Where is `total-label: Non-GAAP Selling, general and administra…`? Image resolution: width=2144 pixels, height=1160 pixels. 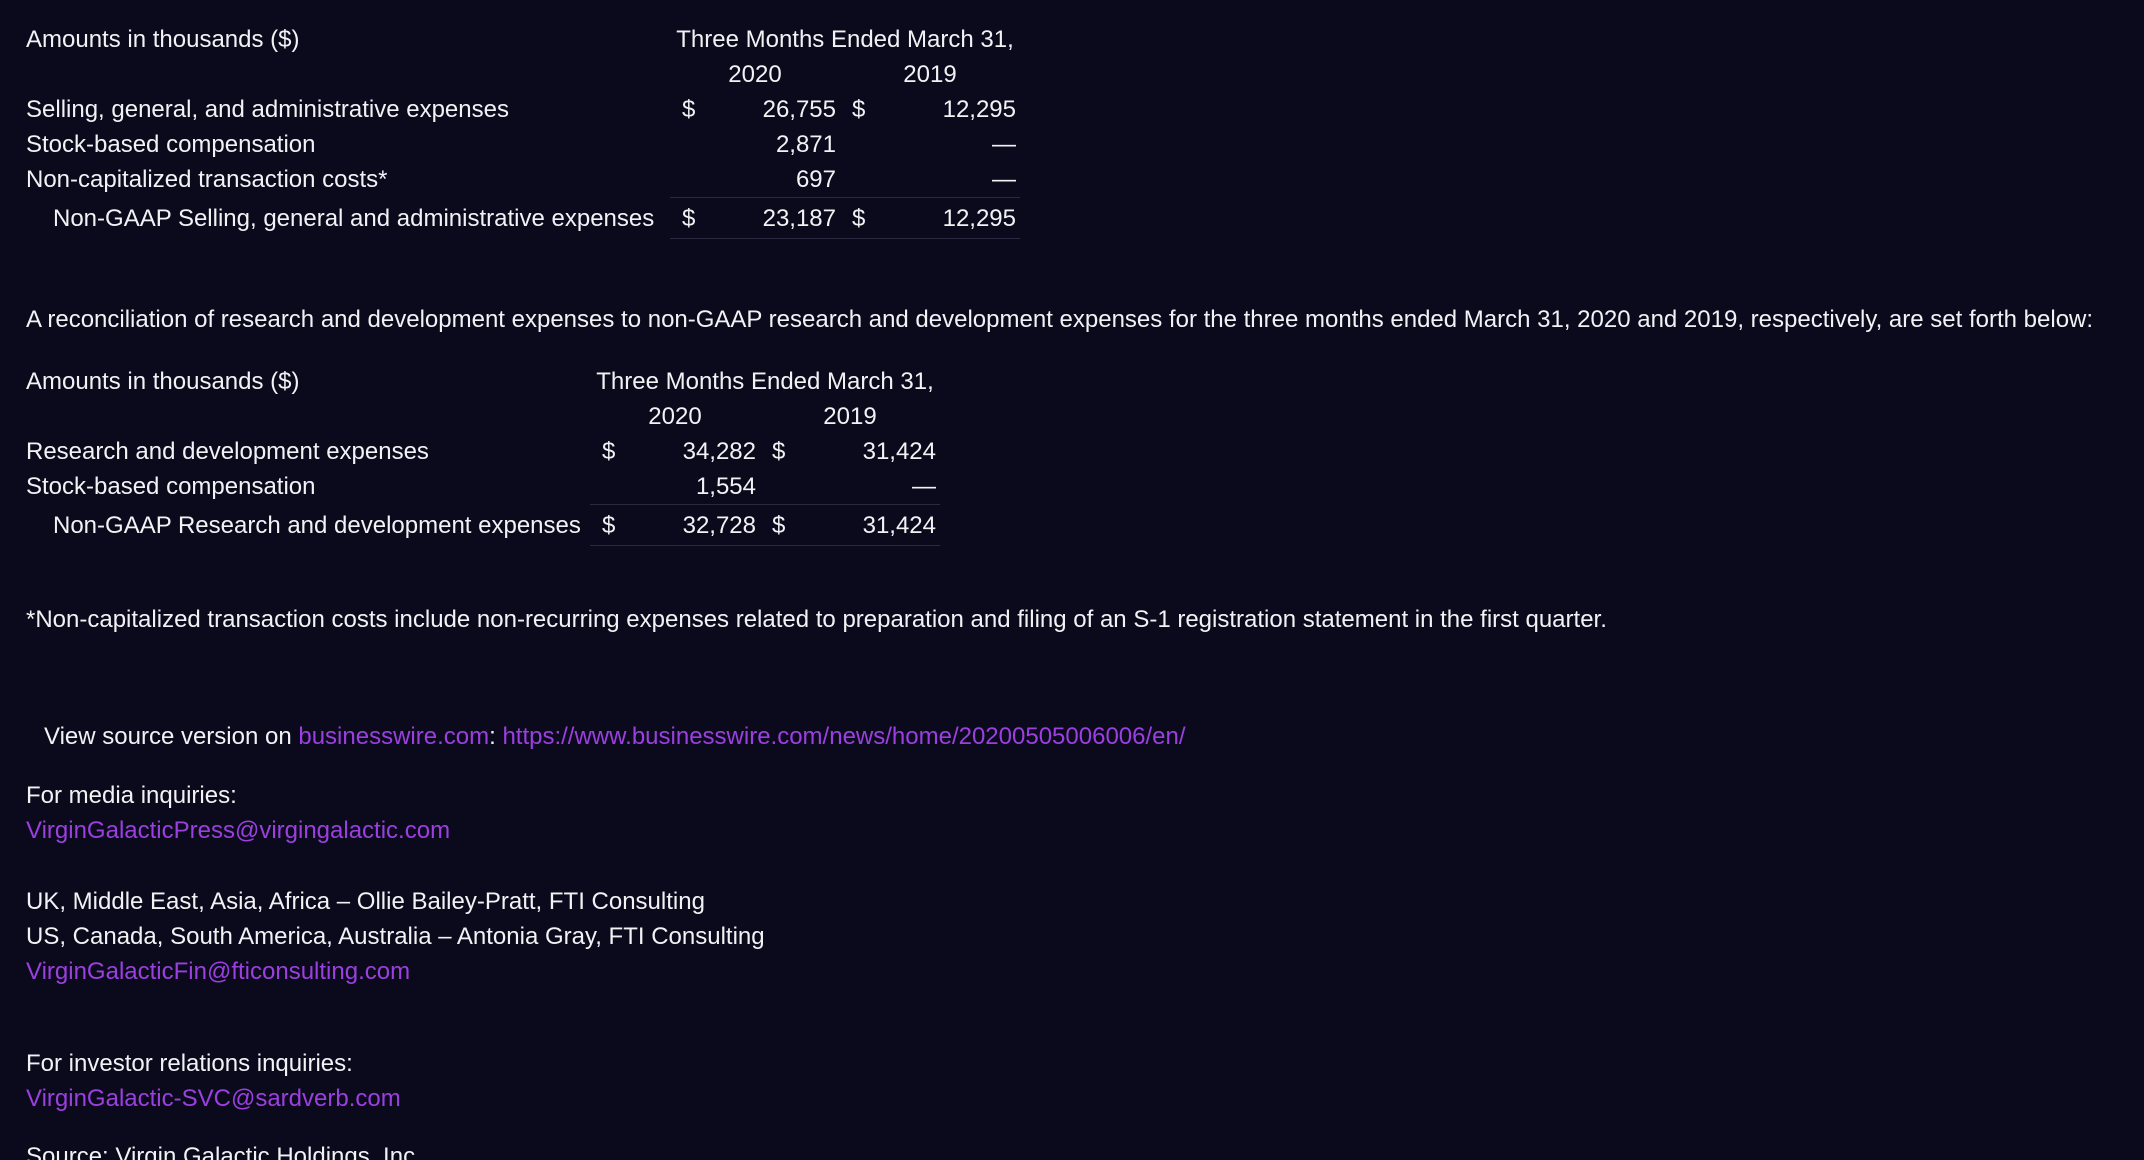
total-label: Non-GAAP Selling, general and administra… is located at coordinates (354, 218).